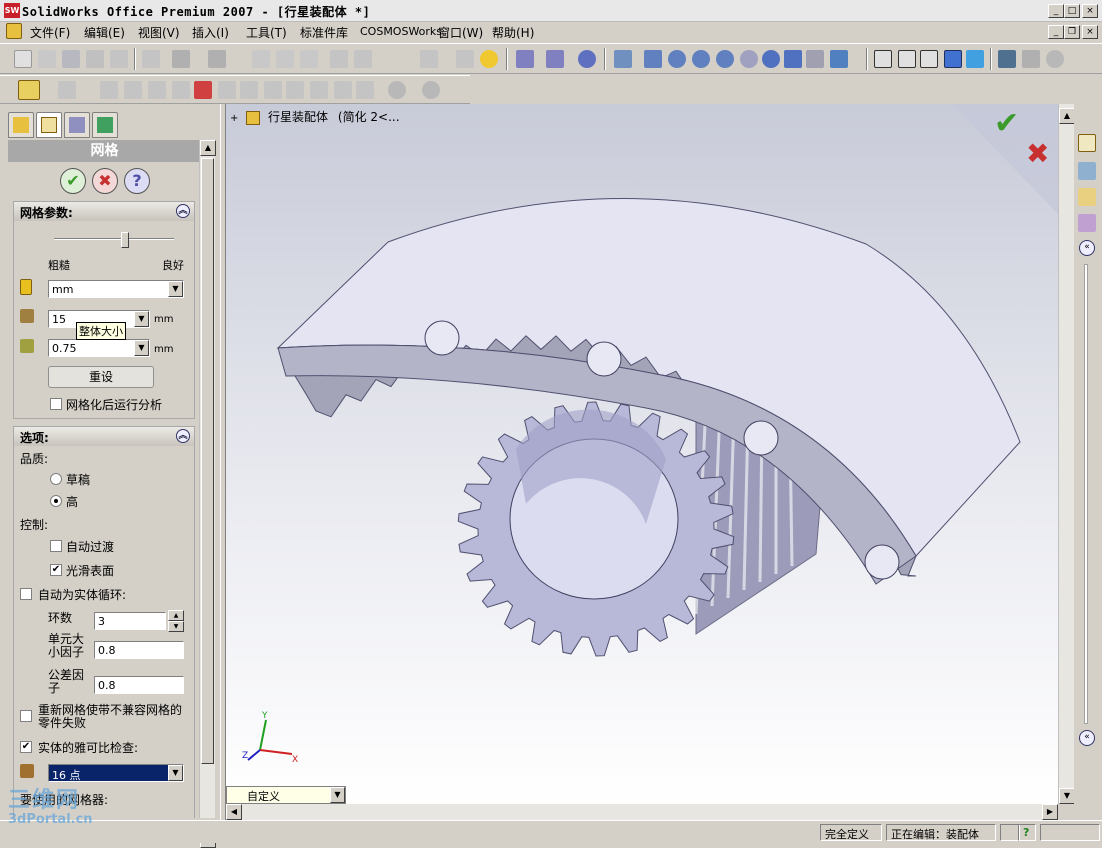 Image resolution: width=1102 pixels, height=848 pixels. Describe the element at coordinates (249, 90) in the screenshot. I see `assembly-feature-icon` at that location.